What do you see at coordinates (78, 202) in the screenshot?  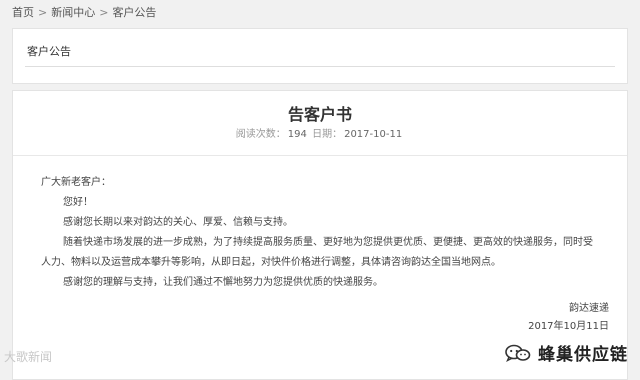 I see `paragraph: 您好！` at bounding box center [78, 202].